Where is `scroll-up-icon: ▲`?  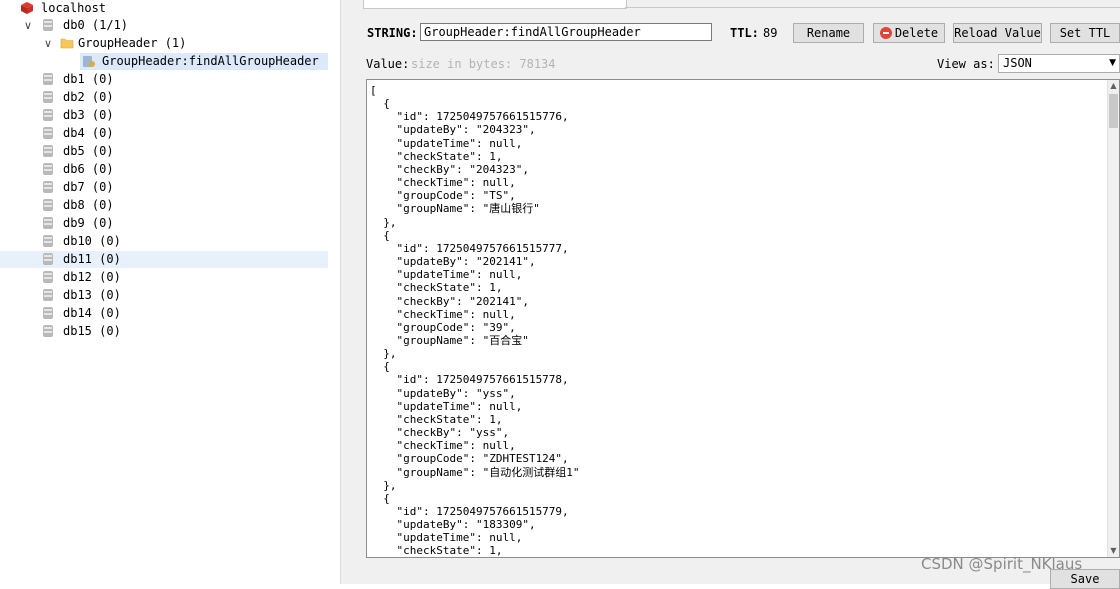
scroll-up-icon: ▲ is located at coordinates (1113, 86).